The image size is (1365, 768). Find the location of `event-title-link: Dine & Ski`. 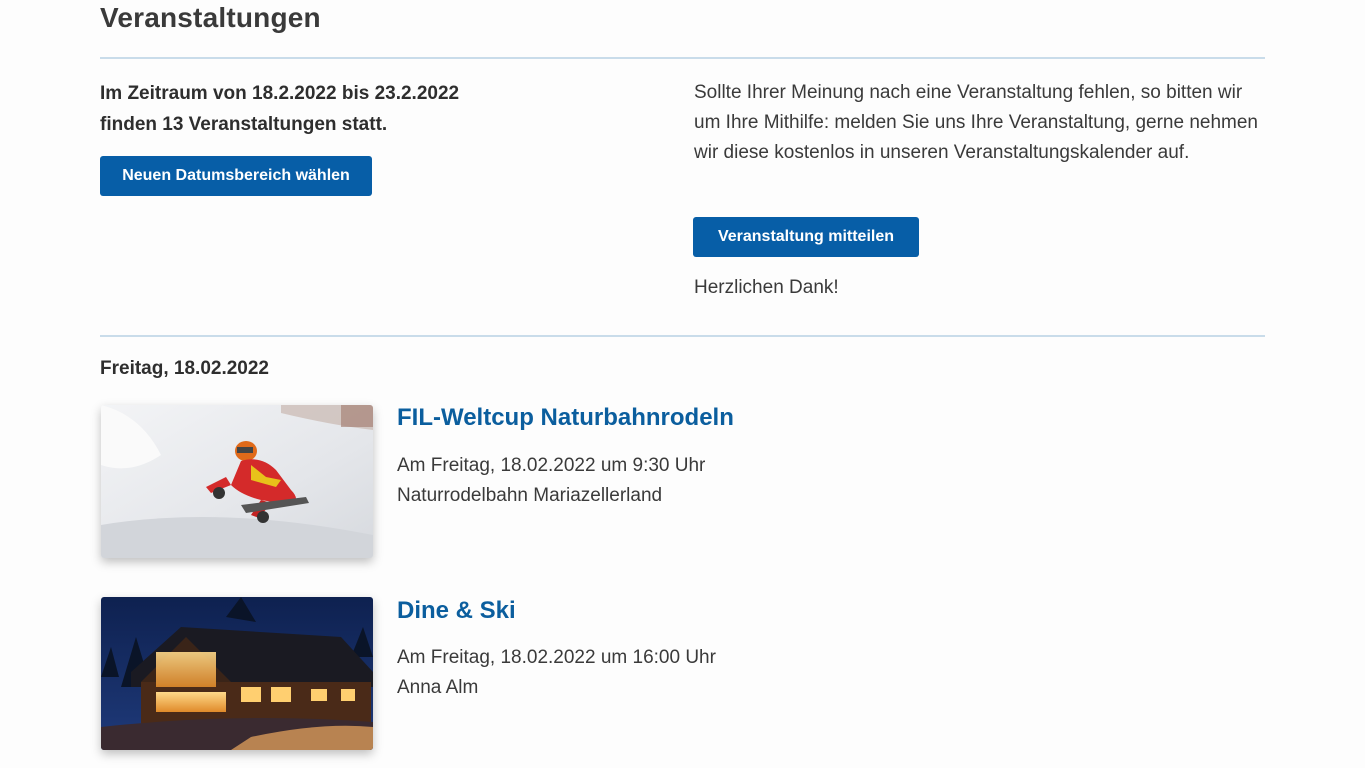

event-title-link: Dine & Ski is located at coordinates (456, 611).